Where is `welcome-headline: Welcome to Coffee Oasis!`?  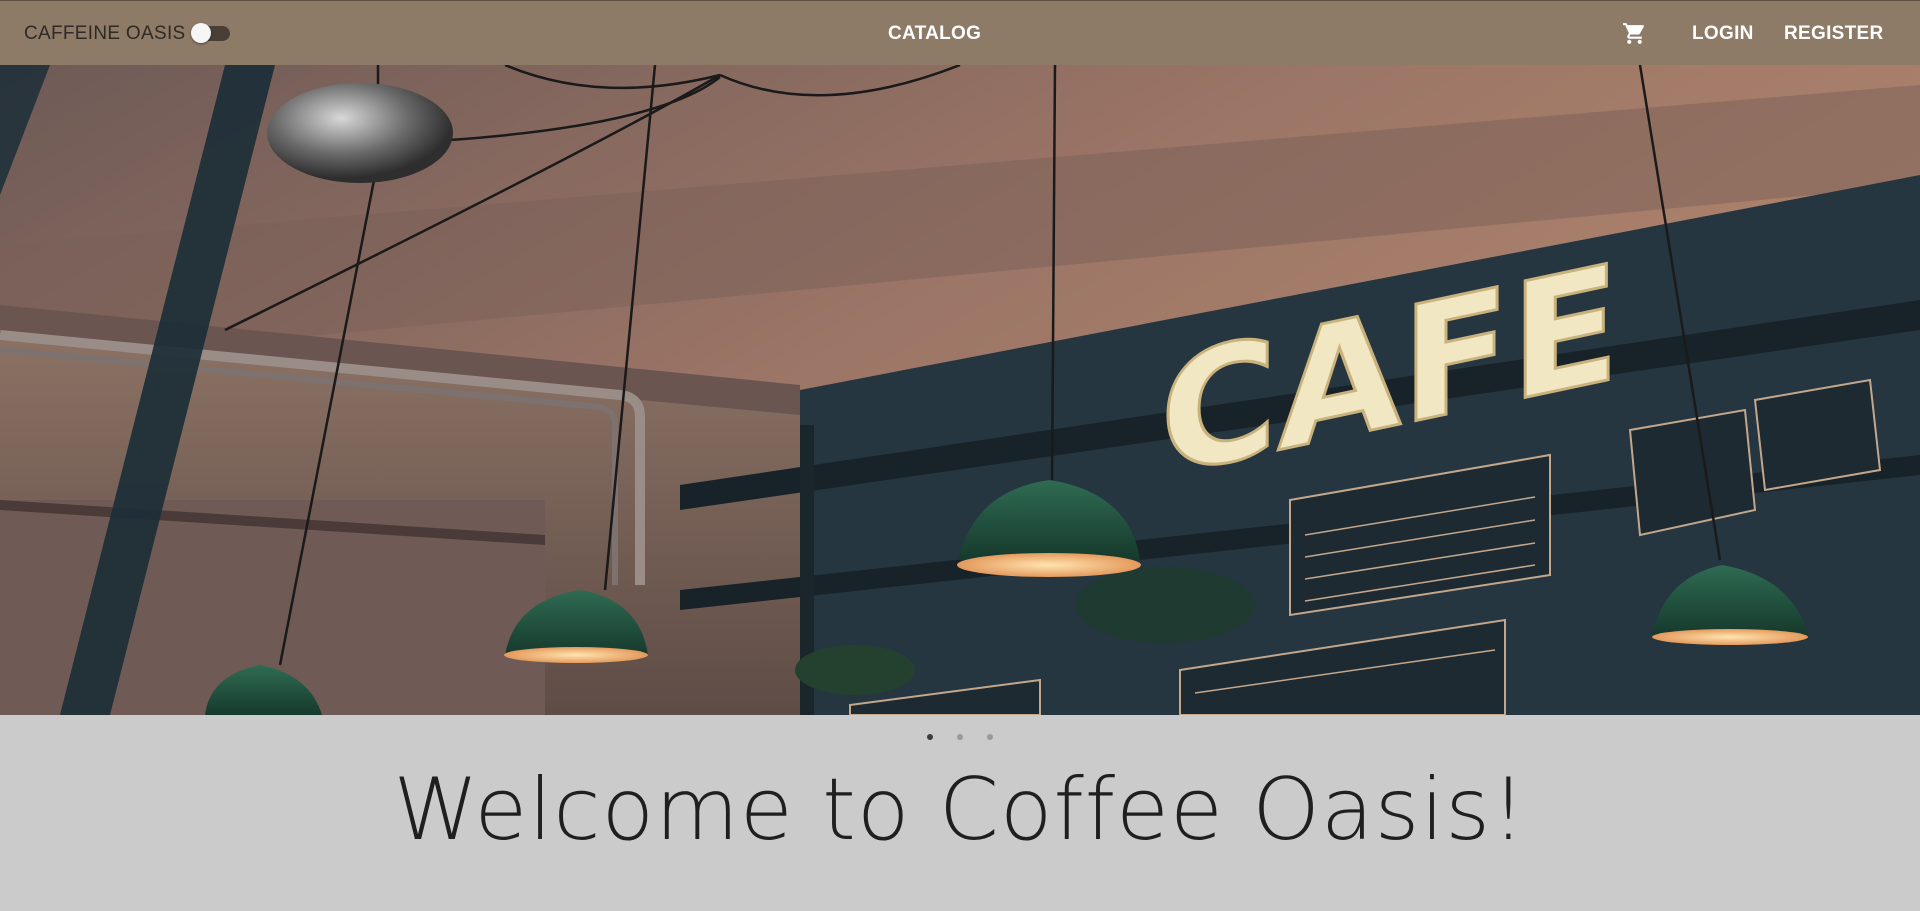
welcome-headline: Welcome to Coffee Oasis! is located at coordinates (960, 810).